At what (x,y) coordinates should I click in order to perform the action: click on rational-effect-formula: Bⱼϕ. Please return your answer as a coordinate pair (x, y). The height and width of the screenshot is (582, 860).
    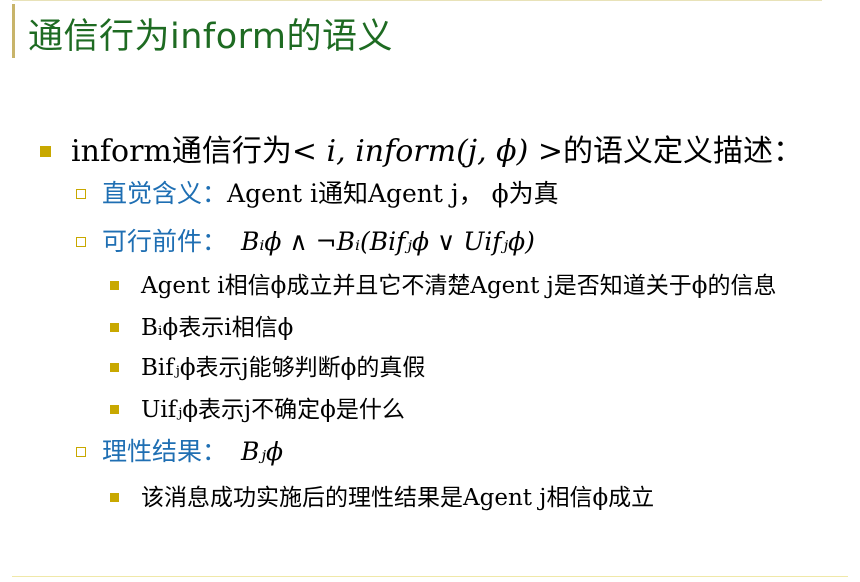
    Looking at the image, I should click on (262, 451).